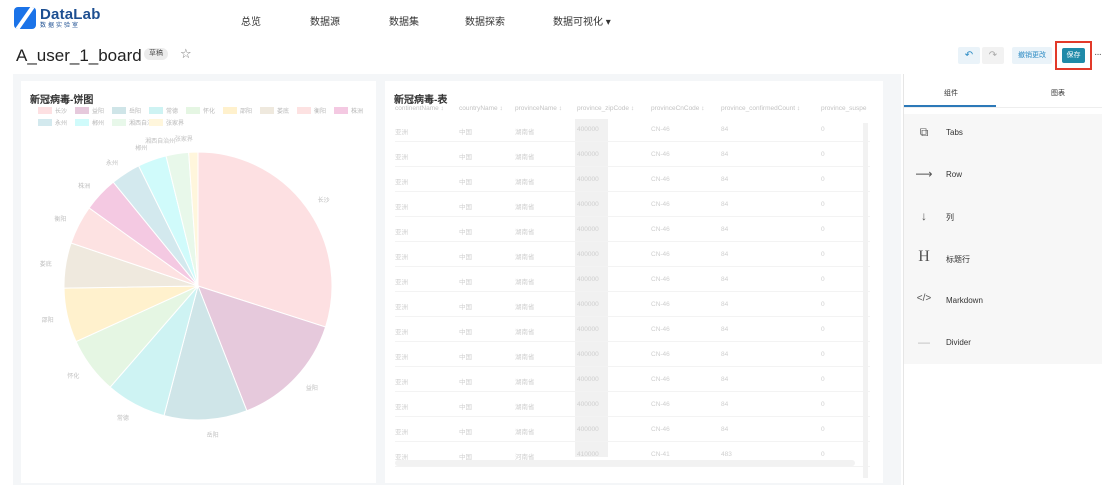  Describe the element at coordinates (45, 265) in the screenshot. I see `pie-slice-label: 娄底` at that location.